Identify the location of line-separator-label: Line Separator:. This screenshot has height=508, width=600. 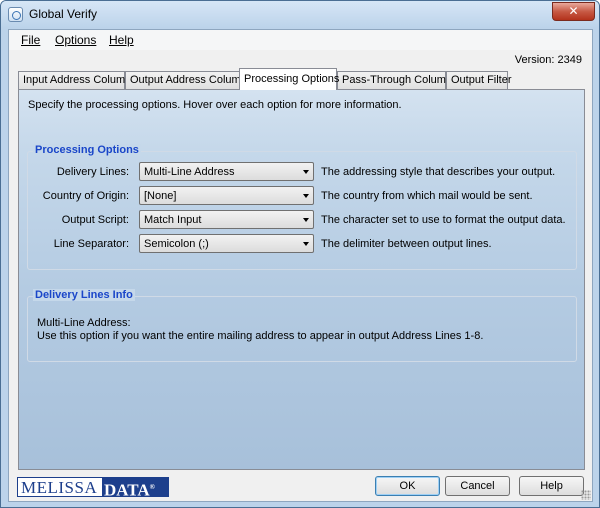
(91, 244).